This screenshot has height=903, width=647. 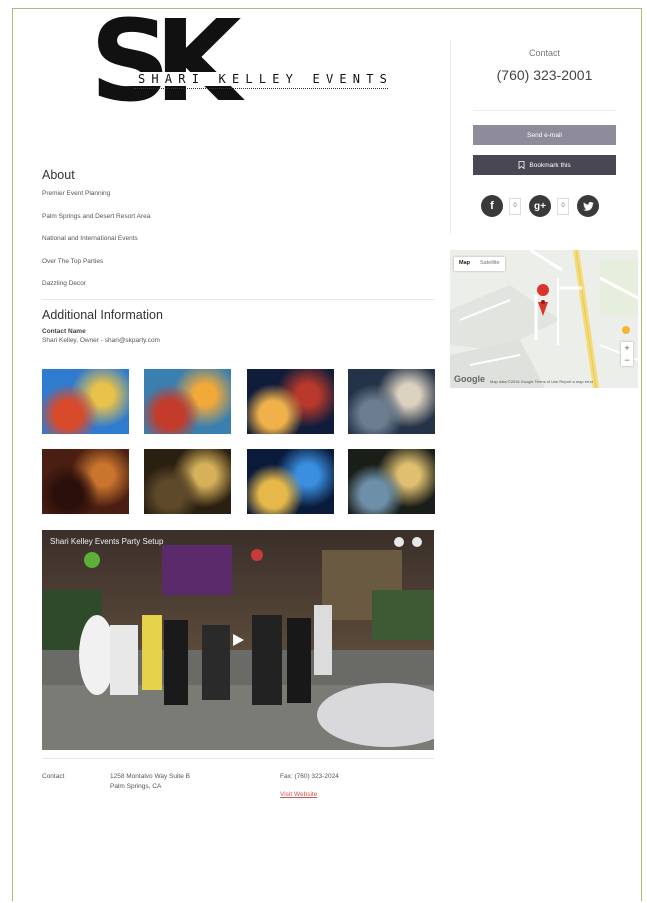 What do you see at coordinates (627, 360) in the screenshot?
I see `zoom-out-icon: −` at bounding box center [627, 360].